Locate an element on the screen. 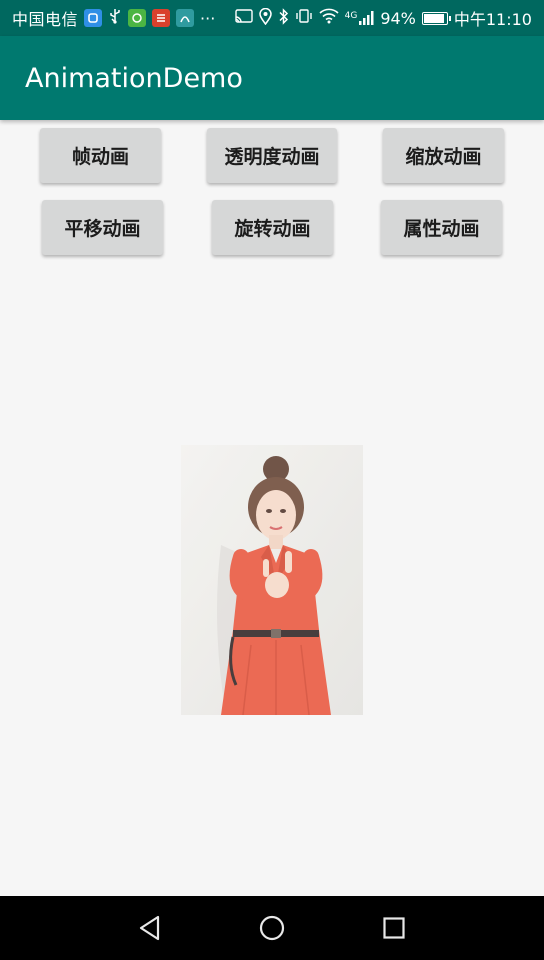 This screenshot has width=544, height=960. status-bar-left: 中国电信 ··· is located at coordinates (113, 18).